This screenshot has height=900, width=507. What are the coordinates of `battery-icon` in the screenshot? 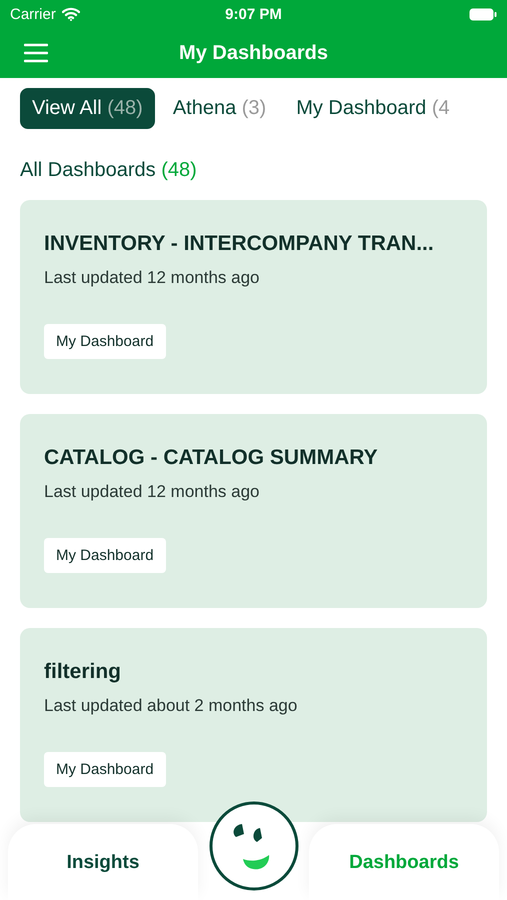 It's located at (482, 14).